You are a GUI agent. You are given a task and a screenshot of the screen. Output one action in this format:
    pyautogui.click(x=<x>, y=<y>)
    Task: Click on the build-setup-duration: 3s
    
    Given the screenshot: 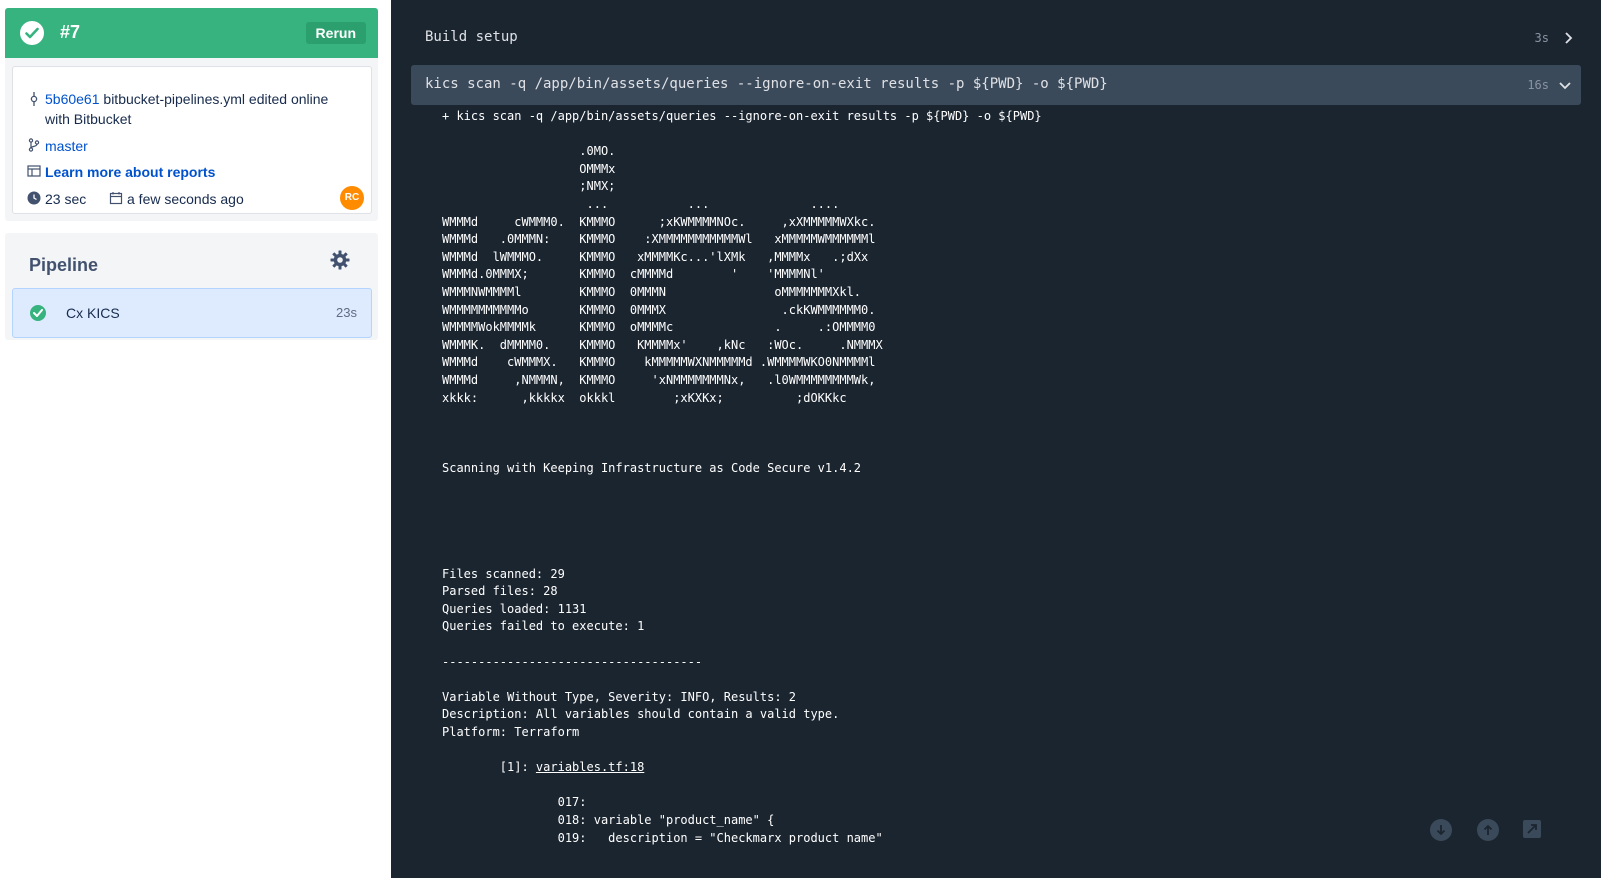 What is the action you would take?
    pyautogui.click(x=1541, y=38)
    